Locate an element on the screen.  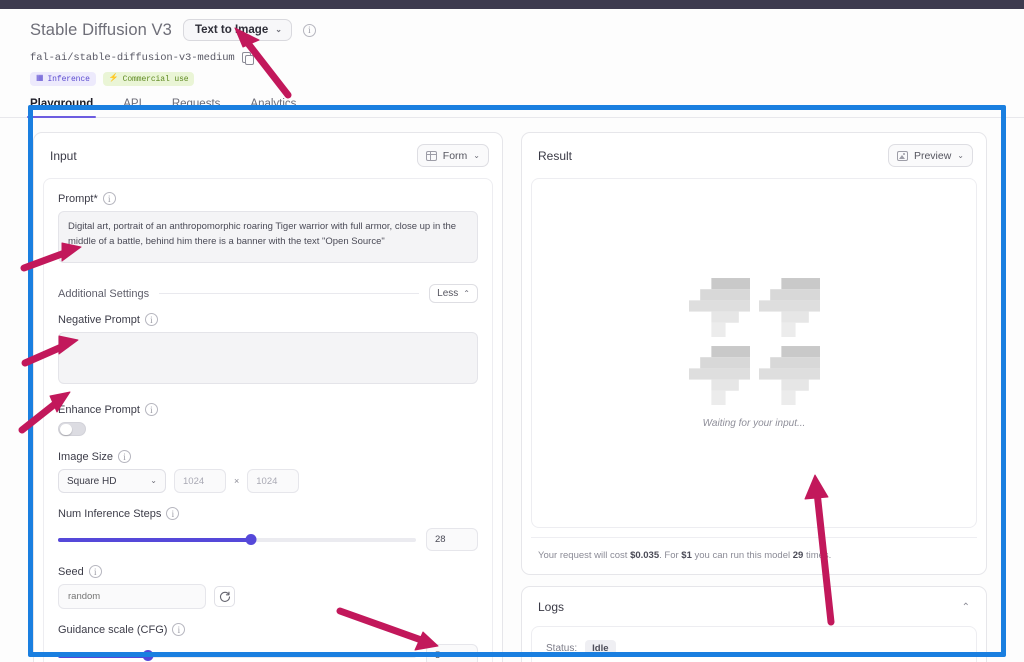
cost-dollar: $1 is located at coordinates (686, 555).